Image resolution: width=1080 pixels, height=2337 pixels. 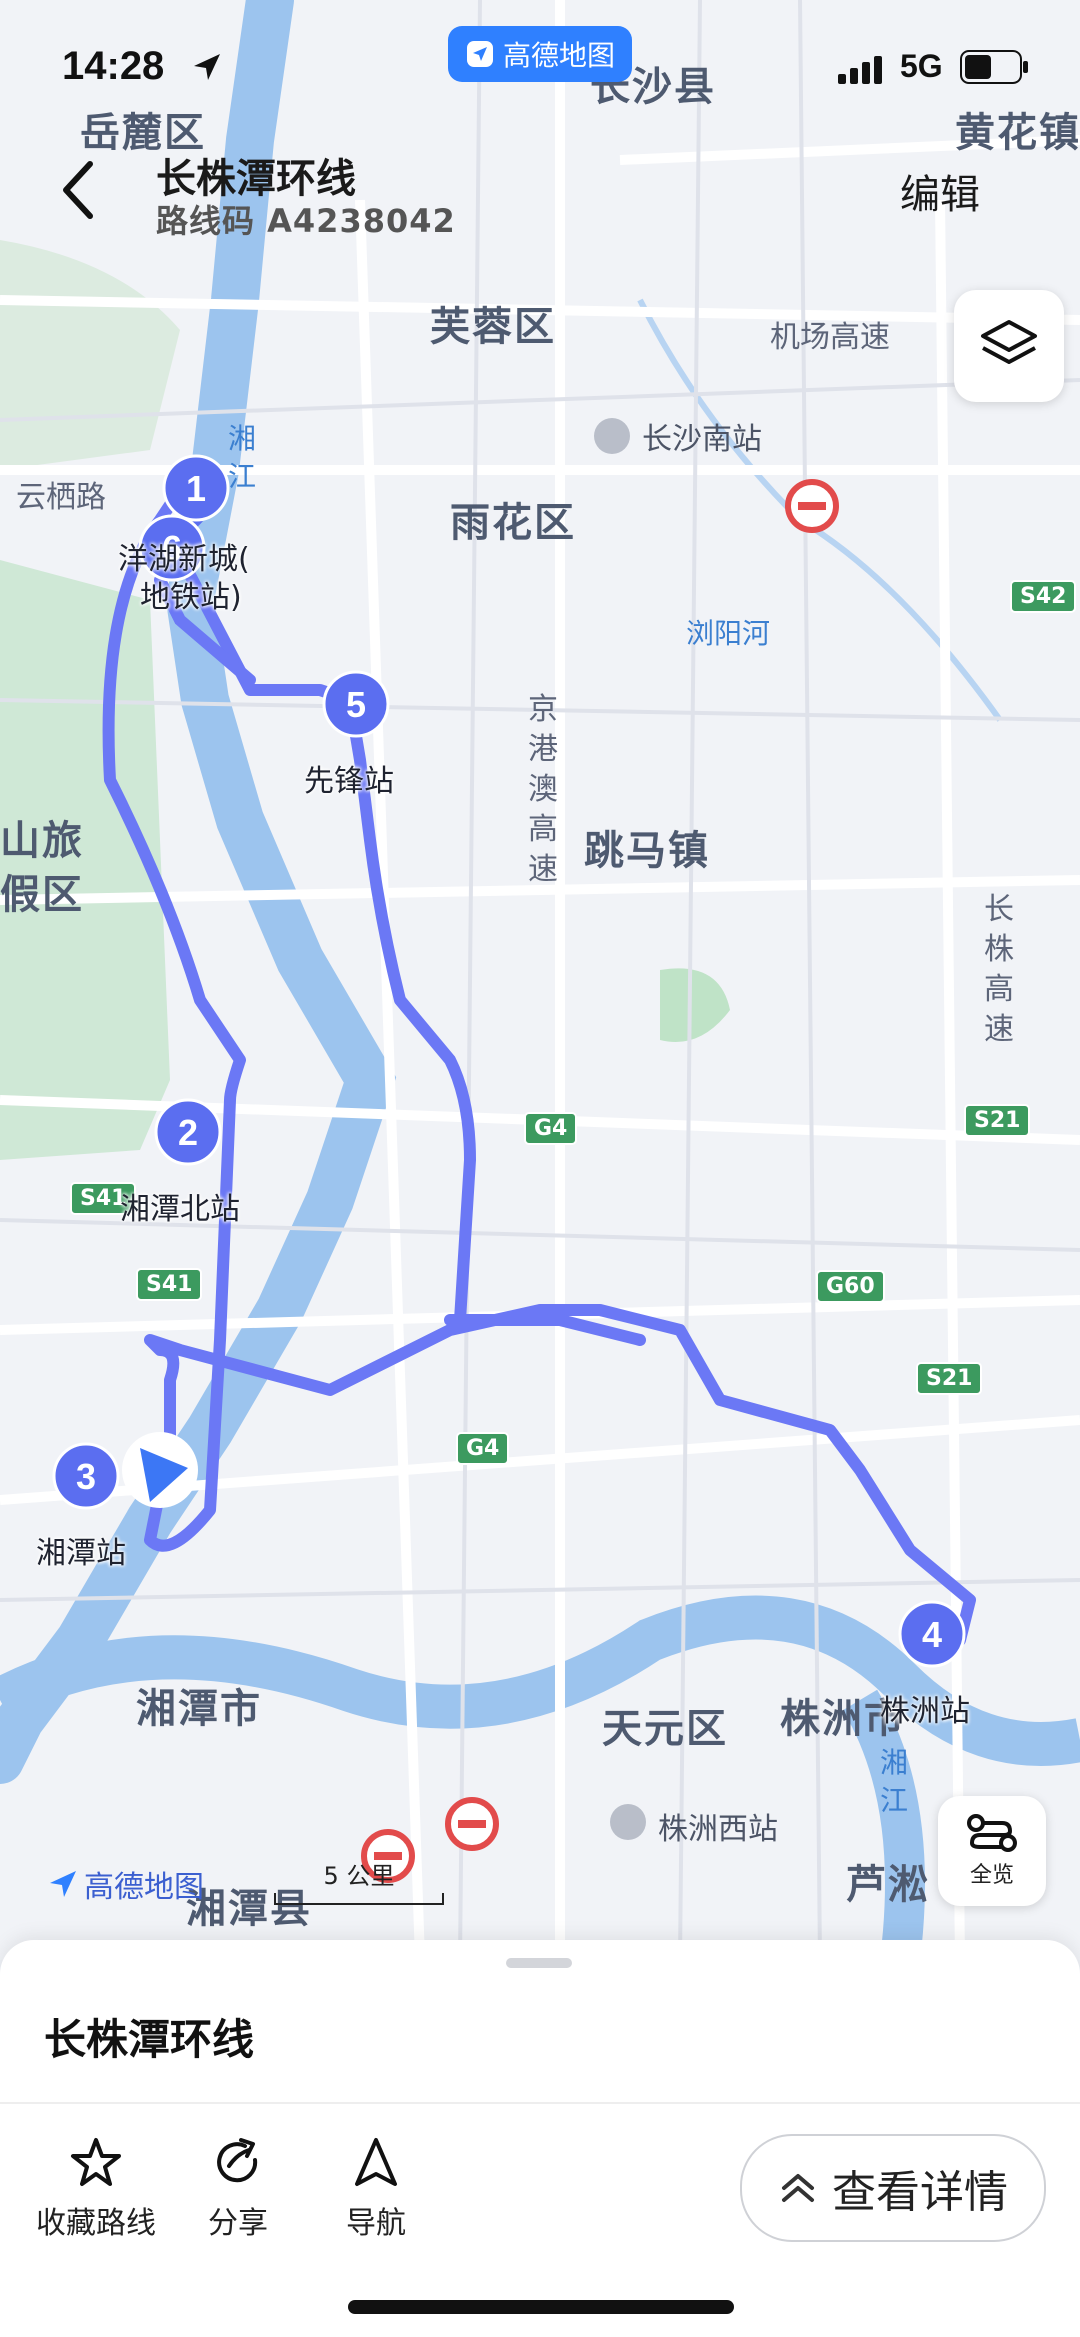 I want to click on stop-number: 1, so click(x=196, y=488).